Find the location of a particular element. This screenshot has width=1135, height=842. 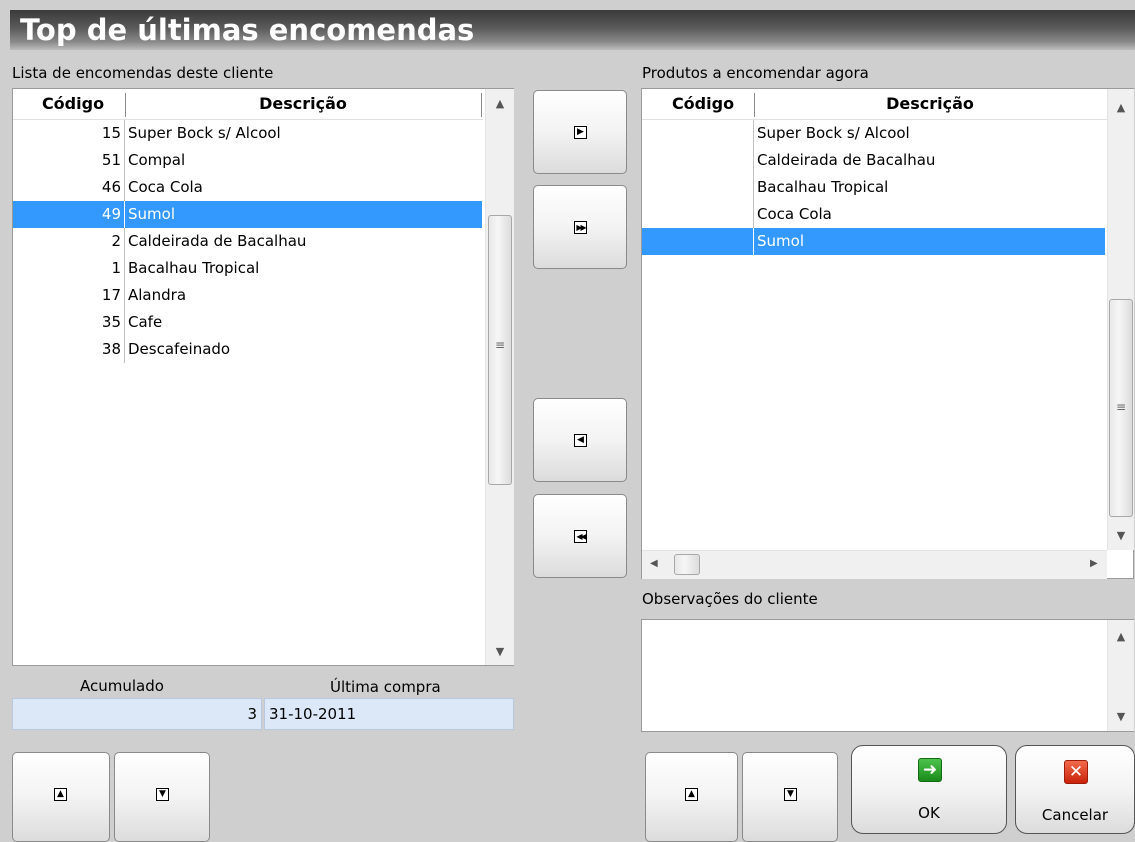

scroll-right-icon: ▶ is located at coordinates (1094, 563).